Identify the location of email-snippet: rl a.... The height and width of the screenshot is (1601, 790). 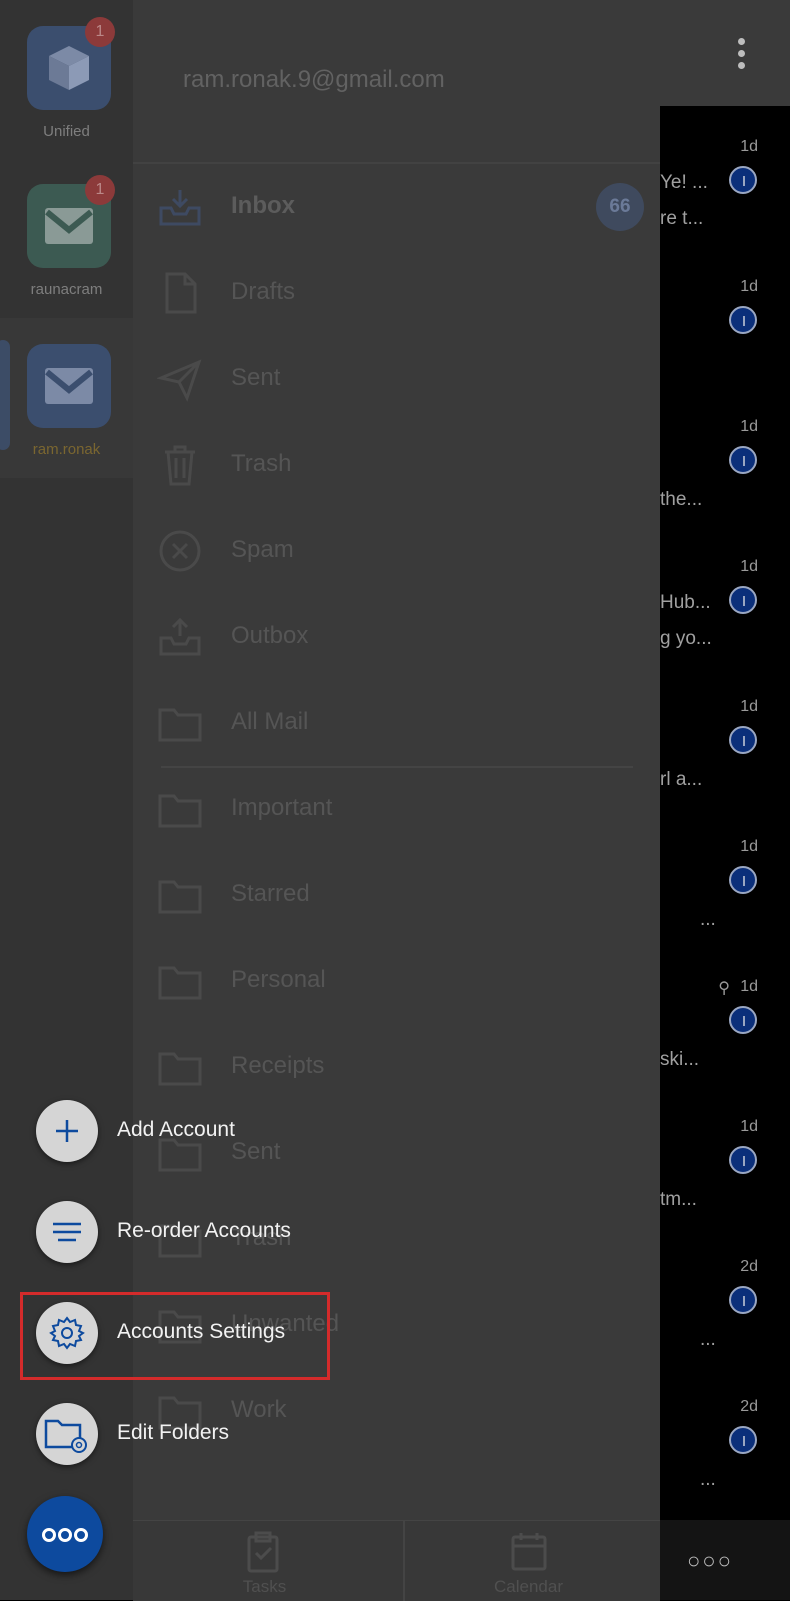
(681, 779).